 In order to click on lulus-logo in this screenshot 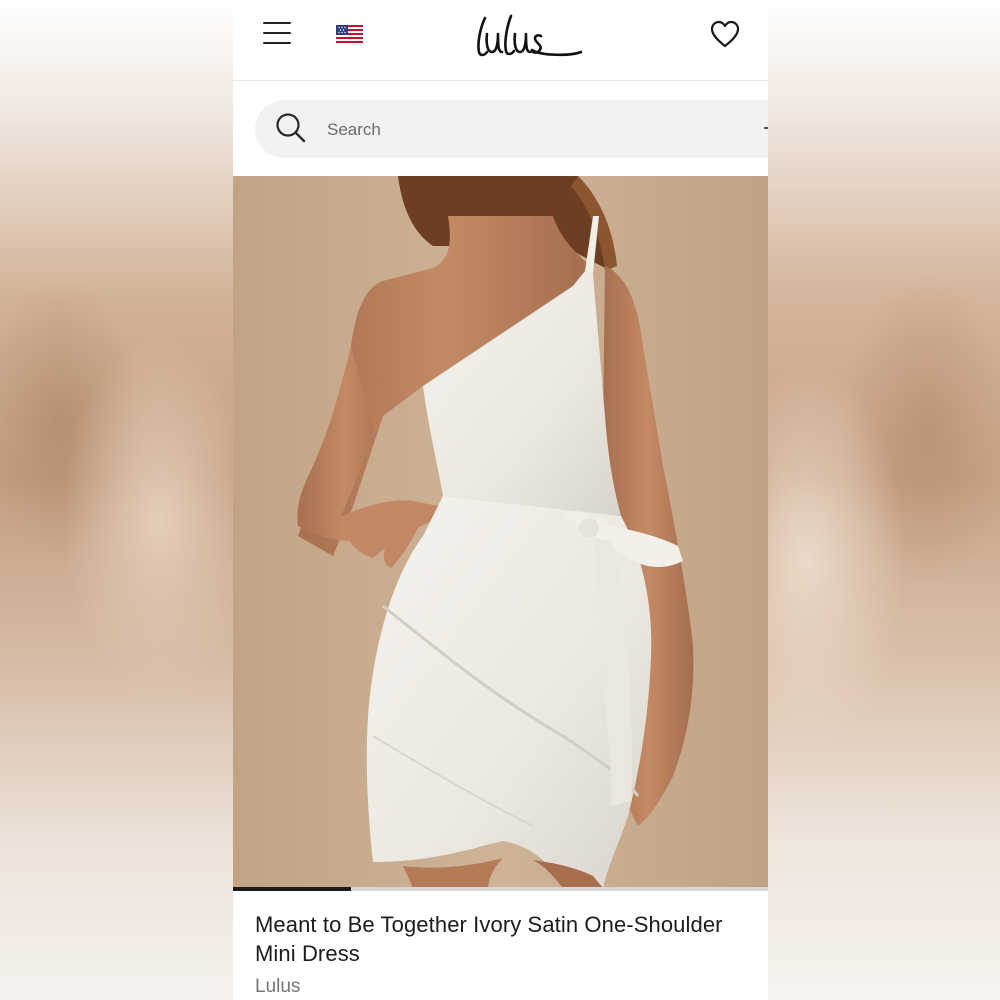, I will do `click(529, 36)`.